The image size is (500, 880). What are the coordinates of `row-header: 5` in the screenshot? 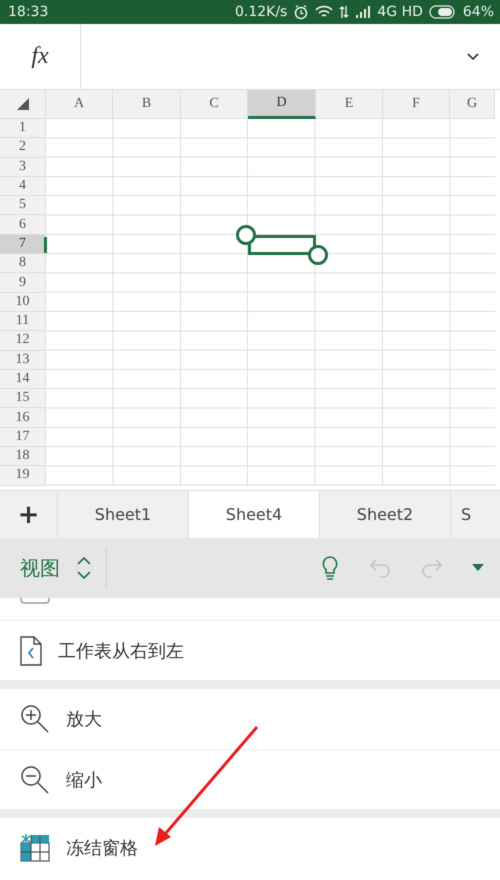 It's located at (23, 206).